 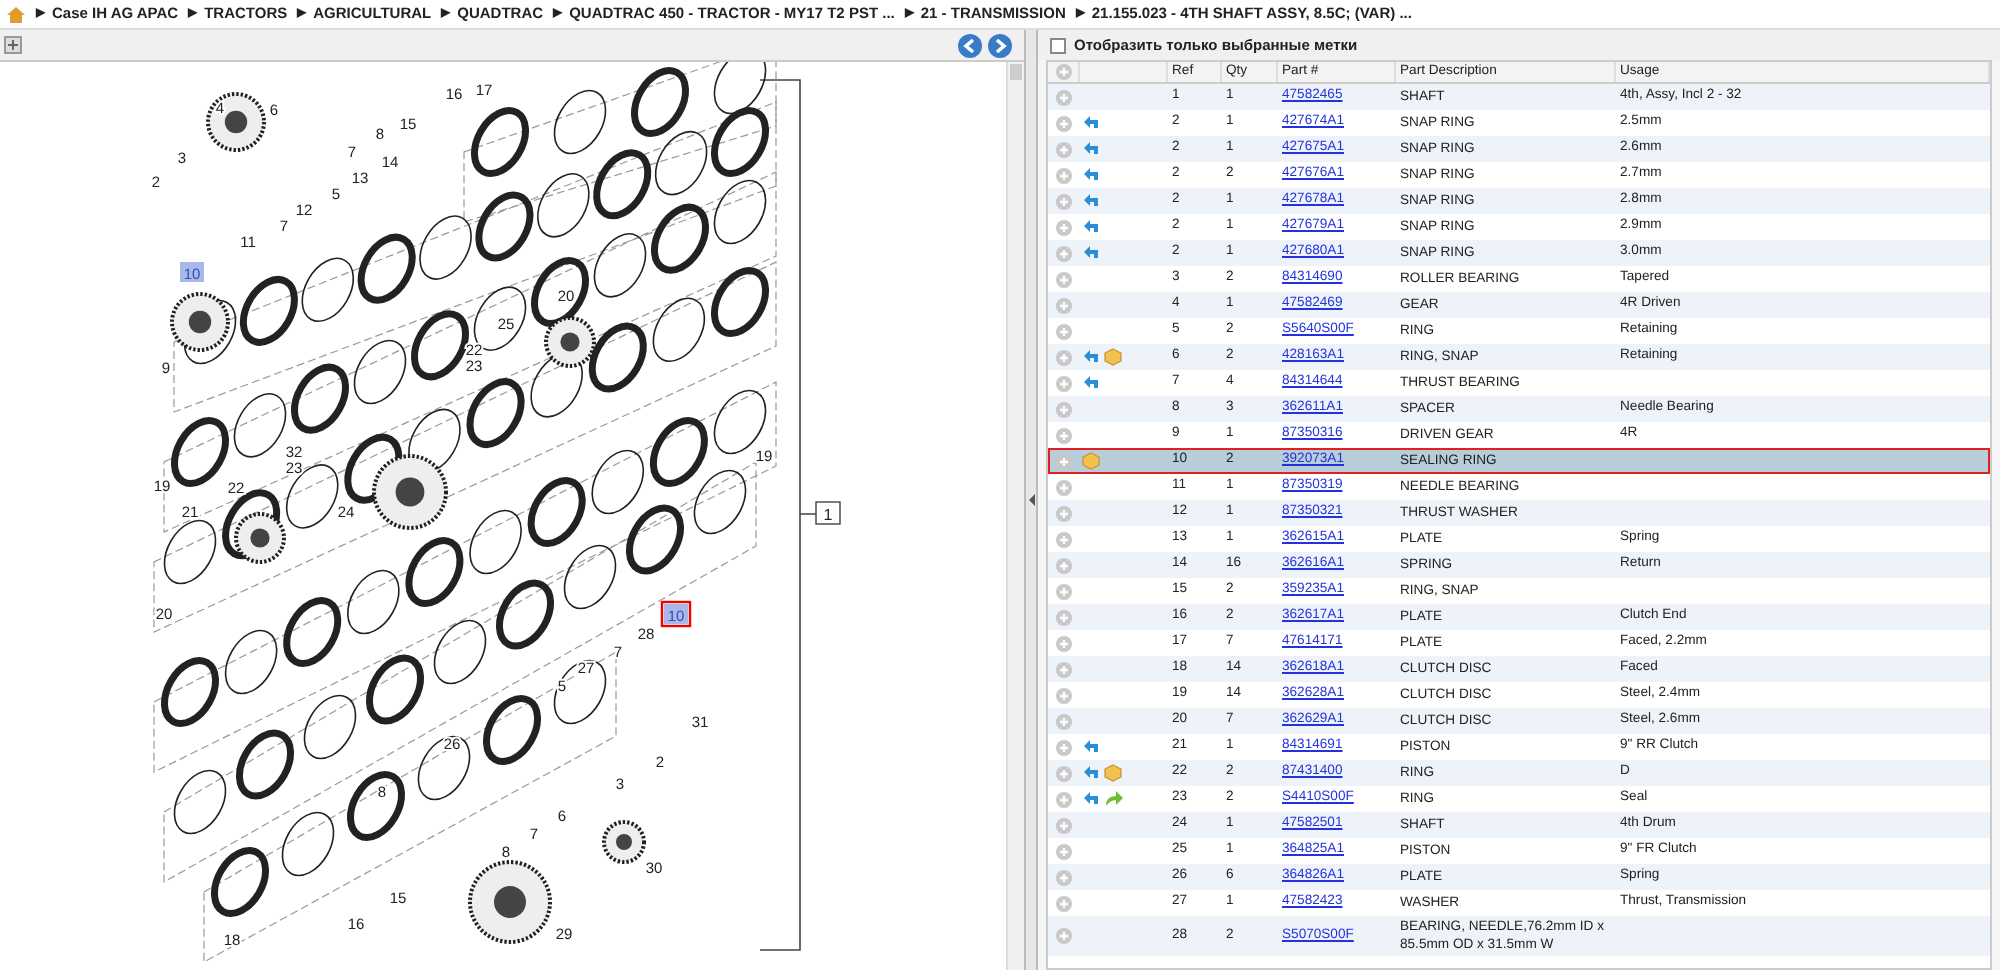 What do you see at coordinates (13, 45) in the screenshot?
I see `expand-icon` at bounding box center [13, 45].